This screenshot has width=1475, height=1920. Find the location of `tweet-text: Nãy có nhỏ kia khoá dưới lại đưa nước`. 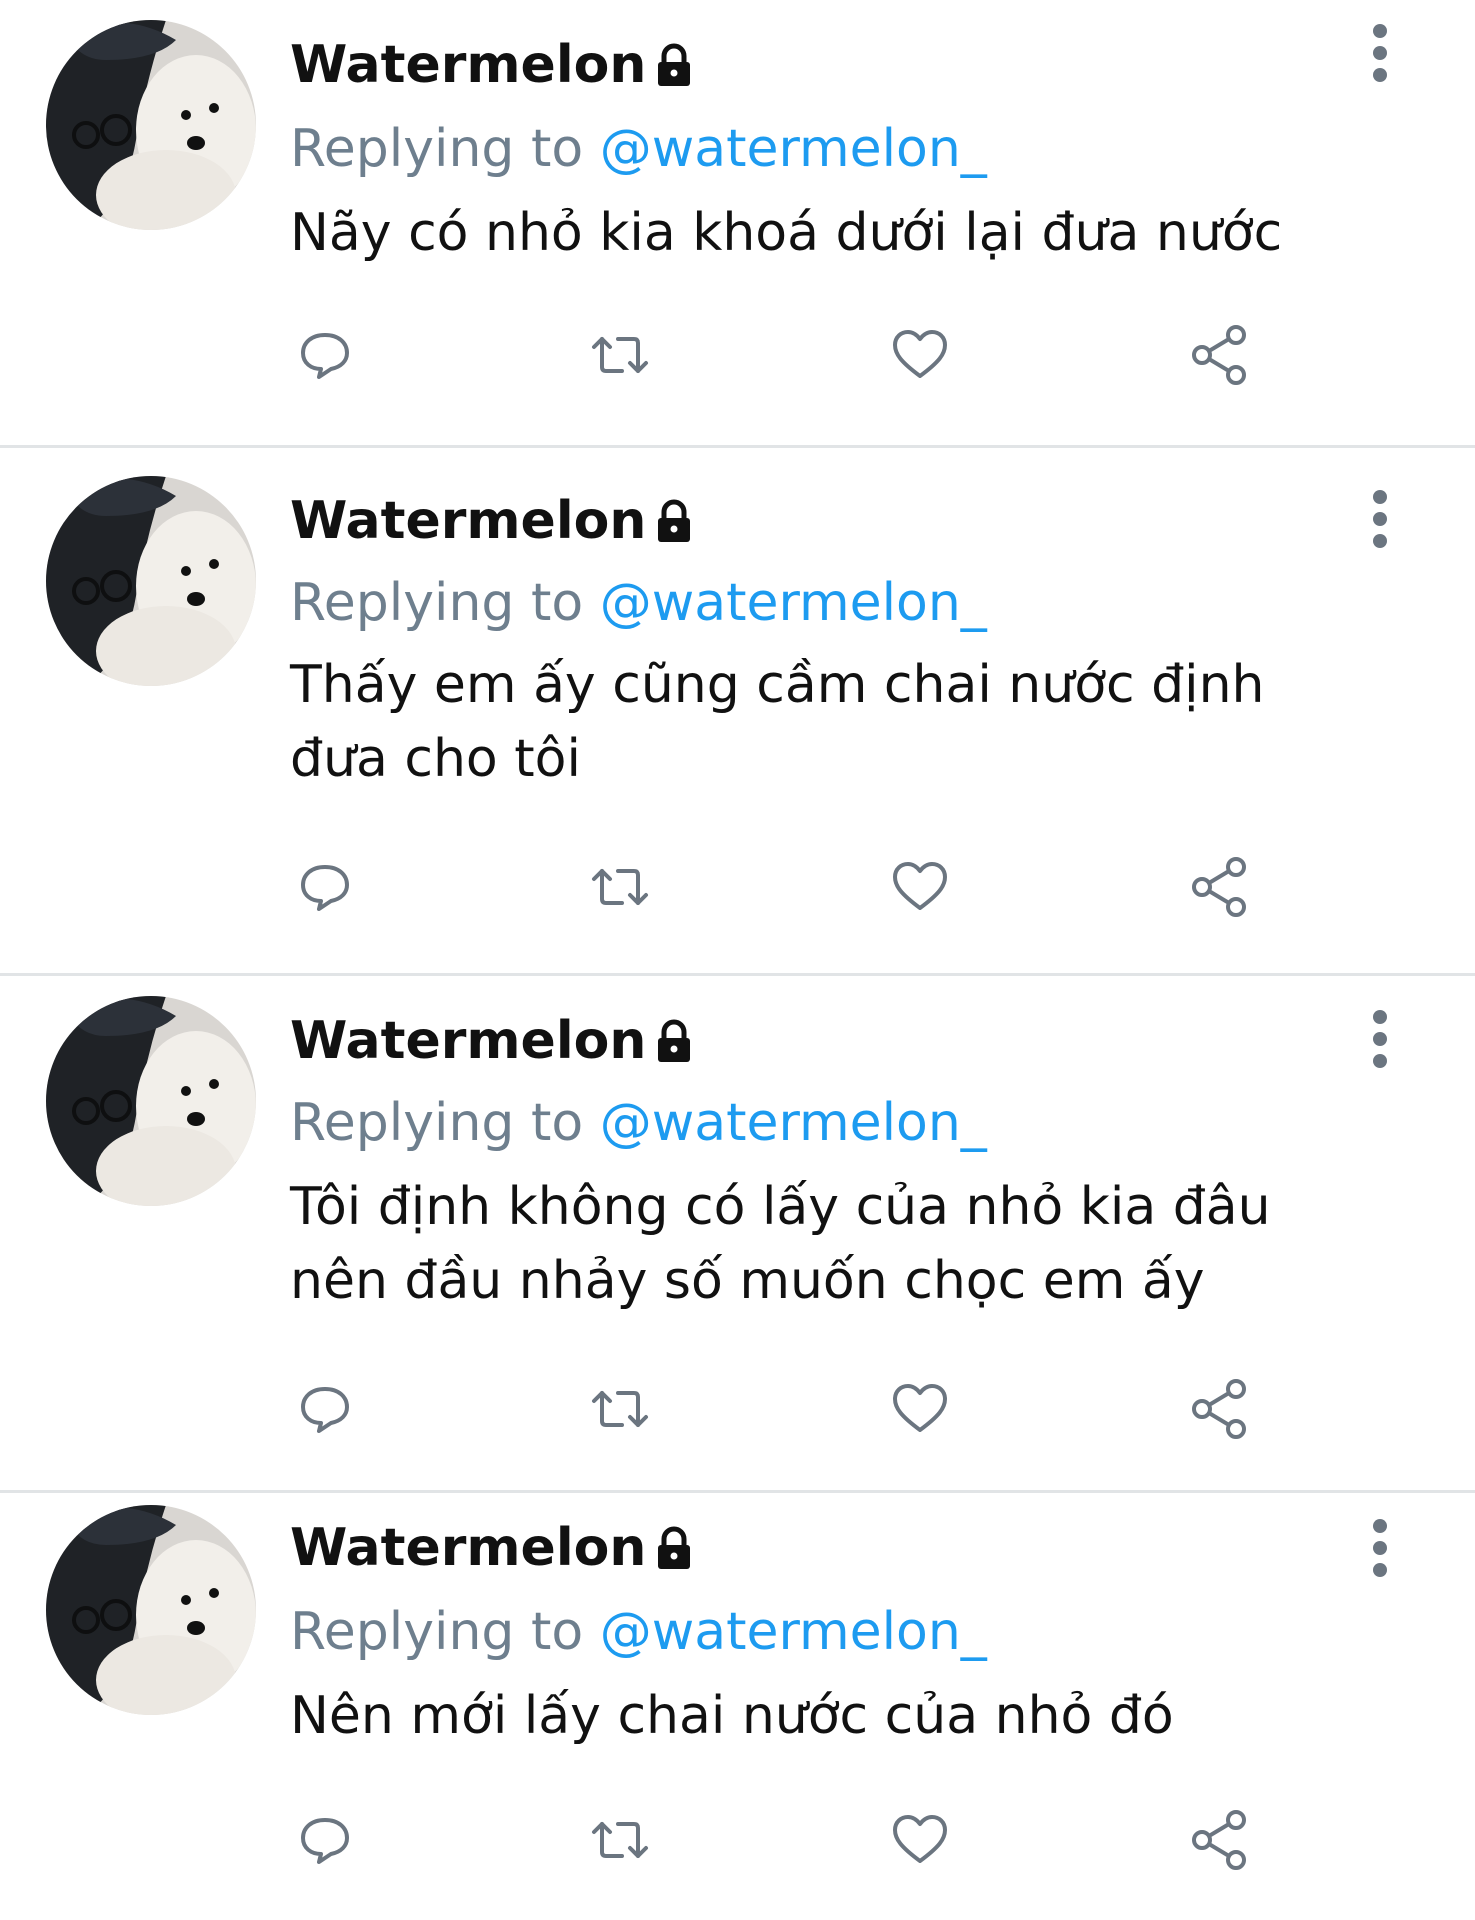

tweet-text: Nãy có nhỏ kia khoá dưới lại đưa nước is located at coordinates (786, 233).